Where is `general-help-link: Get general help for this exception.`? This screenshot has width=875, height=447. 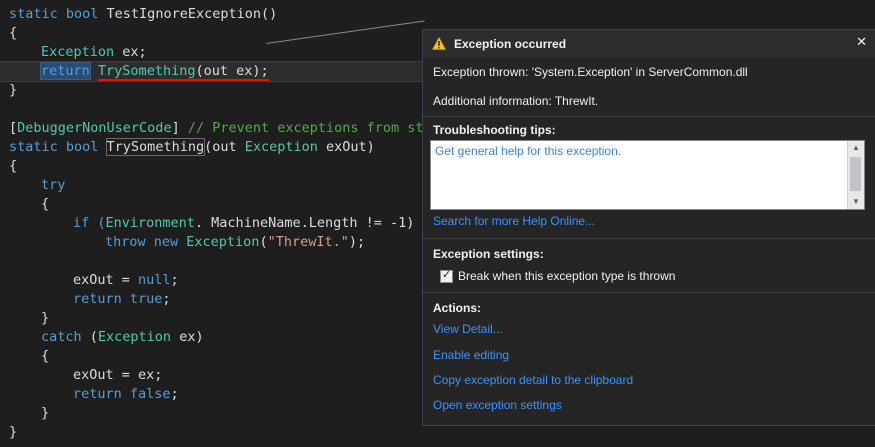
general-help-link: Get general help for this exception. is located at coordinates (528, 151).